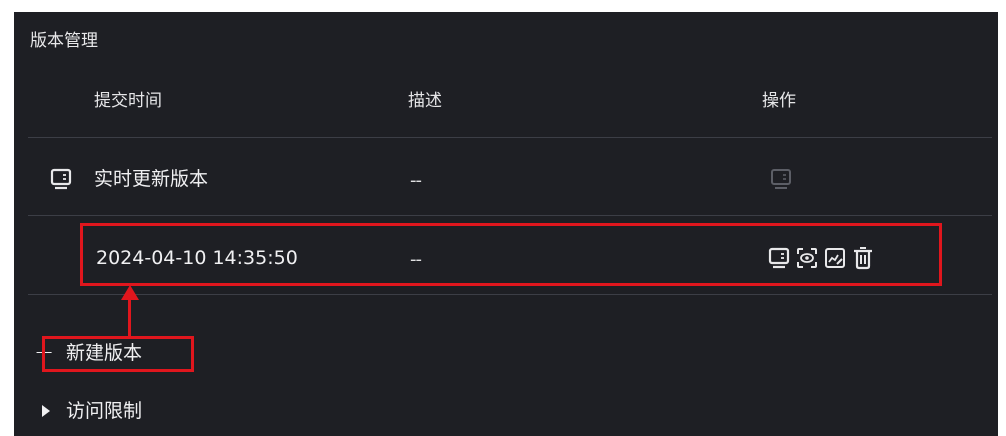 The height and width of the screenshot is (436, 1006). I want to click on column-header-description: 描述, so click(425, 101).